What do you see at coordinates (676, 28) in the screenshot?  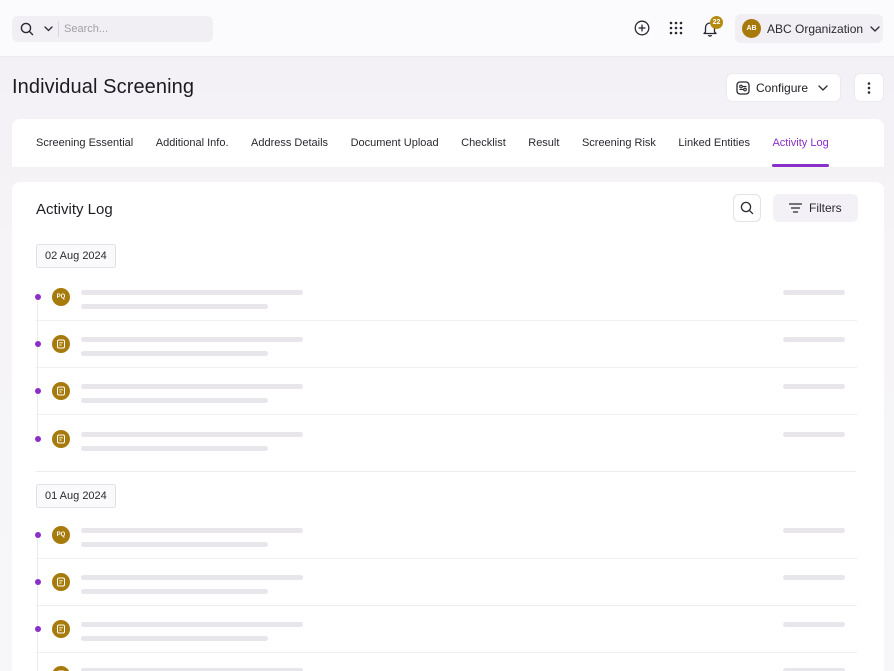 I see `apps-grid-icon` at bounding box center [676, 28].